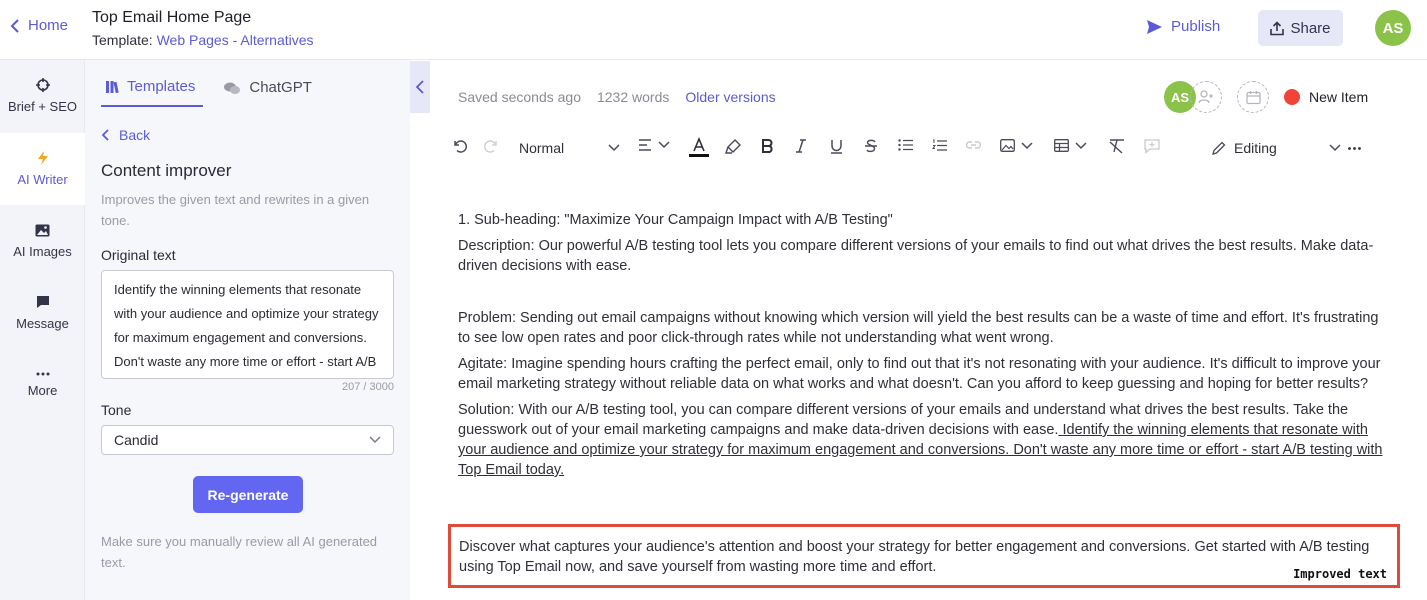 This screenshot has width=1427, height=600. I want to click on add-user-icon, so click(1205, 97).